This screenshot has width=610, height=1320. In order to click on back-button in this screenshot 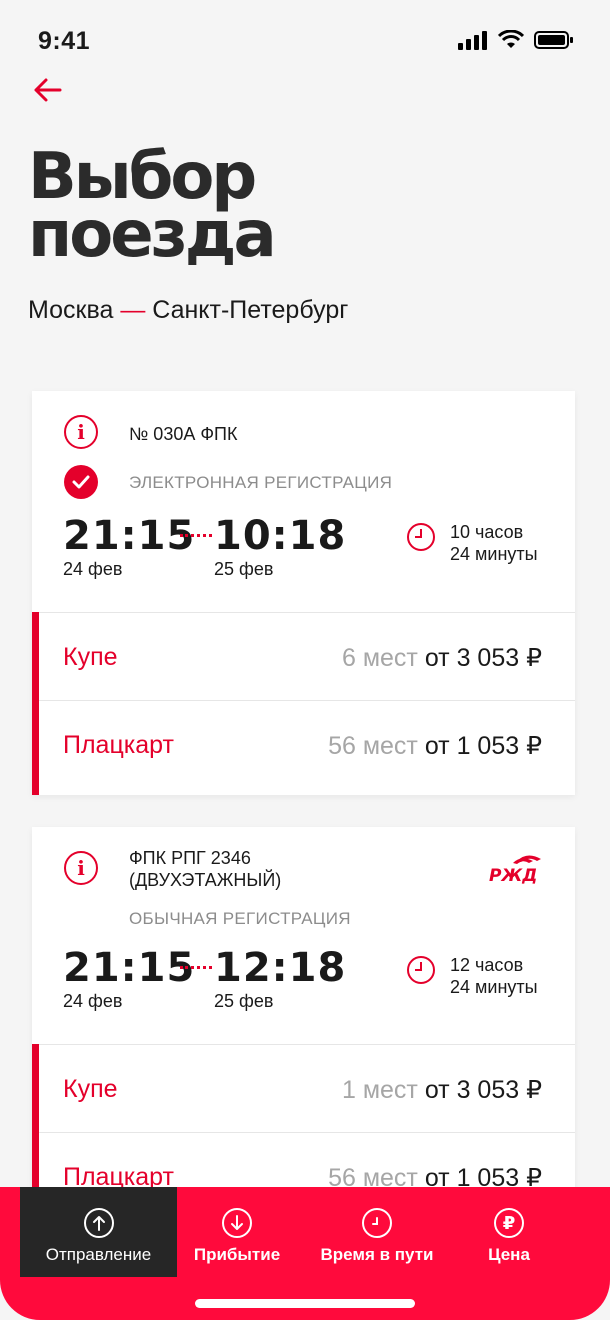, I will do `click(48, 90)`.